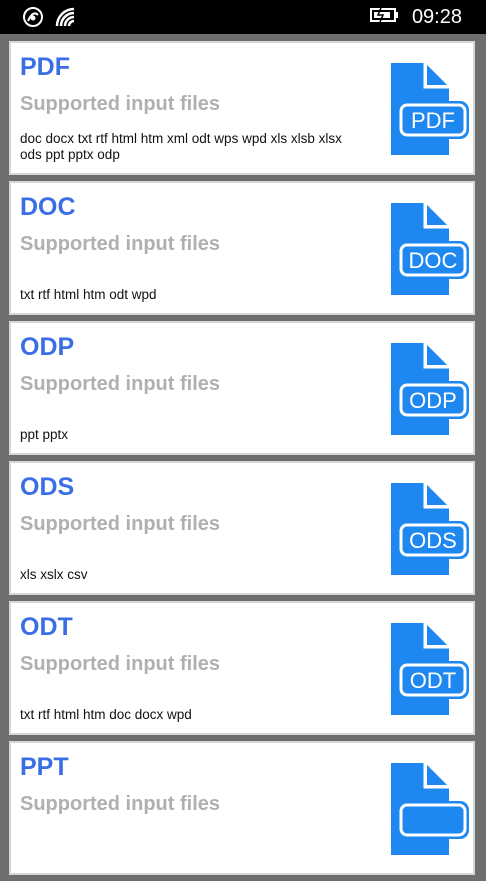 Image resolution: width=486 pixels, height=881 pixels. I want to click on card-title: ODP, so click(47, 347).